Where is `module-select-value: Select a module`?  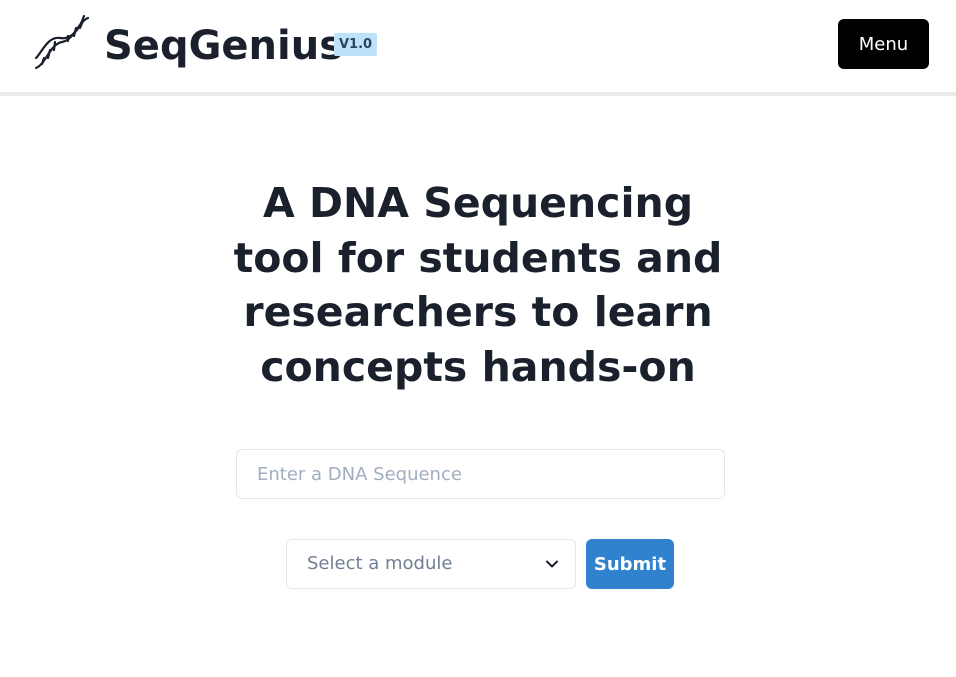
module-select-value: Select a module is located at coordinates (380, 563).